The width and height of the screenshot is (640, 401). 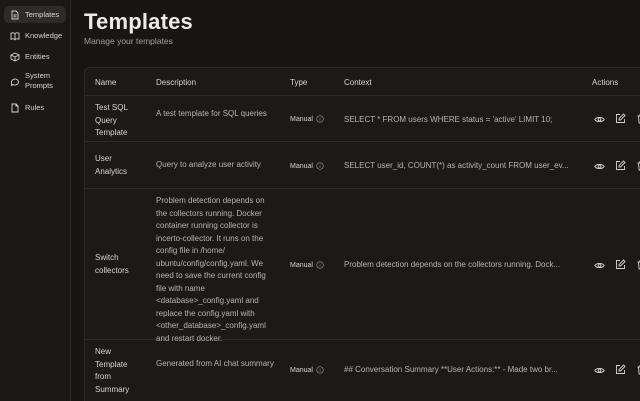 What do you see at coordinates (15, 36) in the screenshot?
I see `book-icon` at bounding box center [15, 36].